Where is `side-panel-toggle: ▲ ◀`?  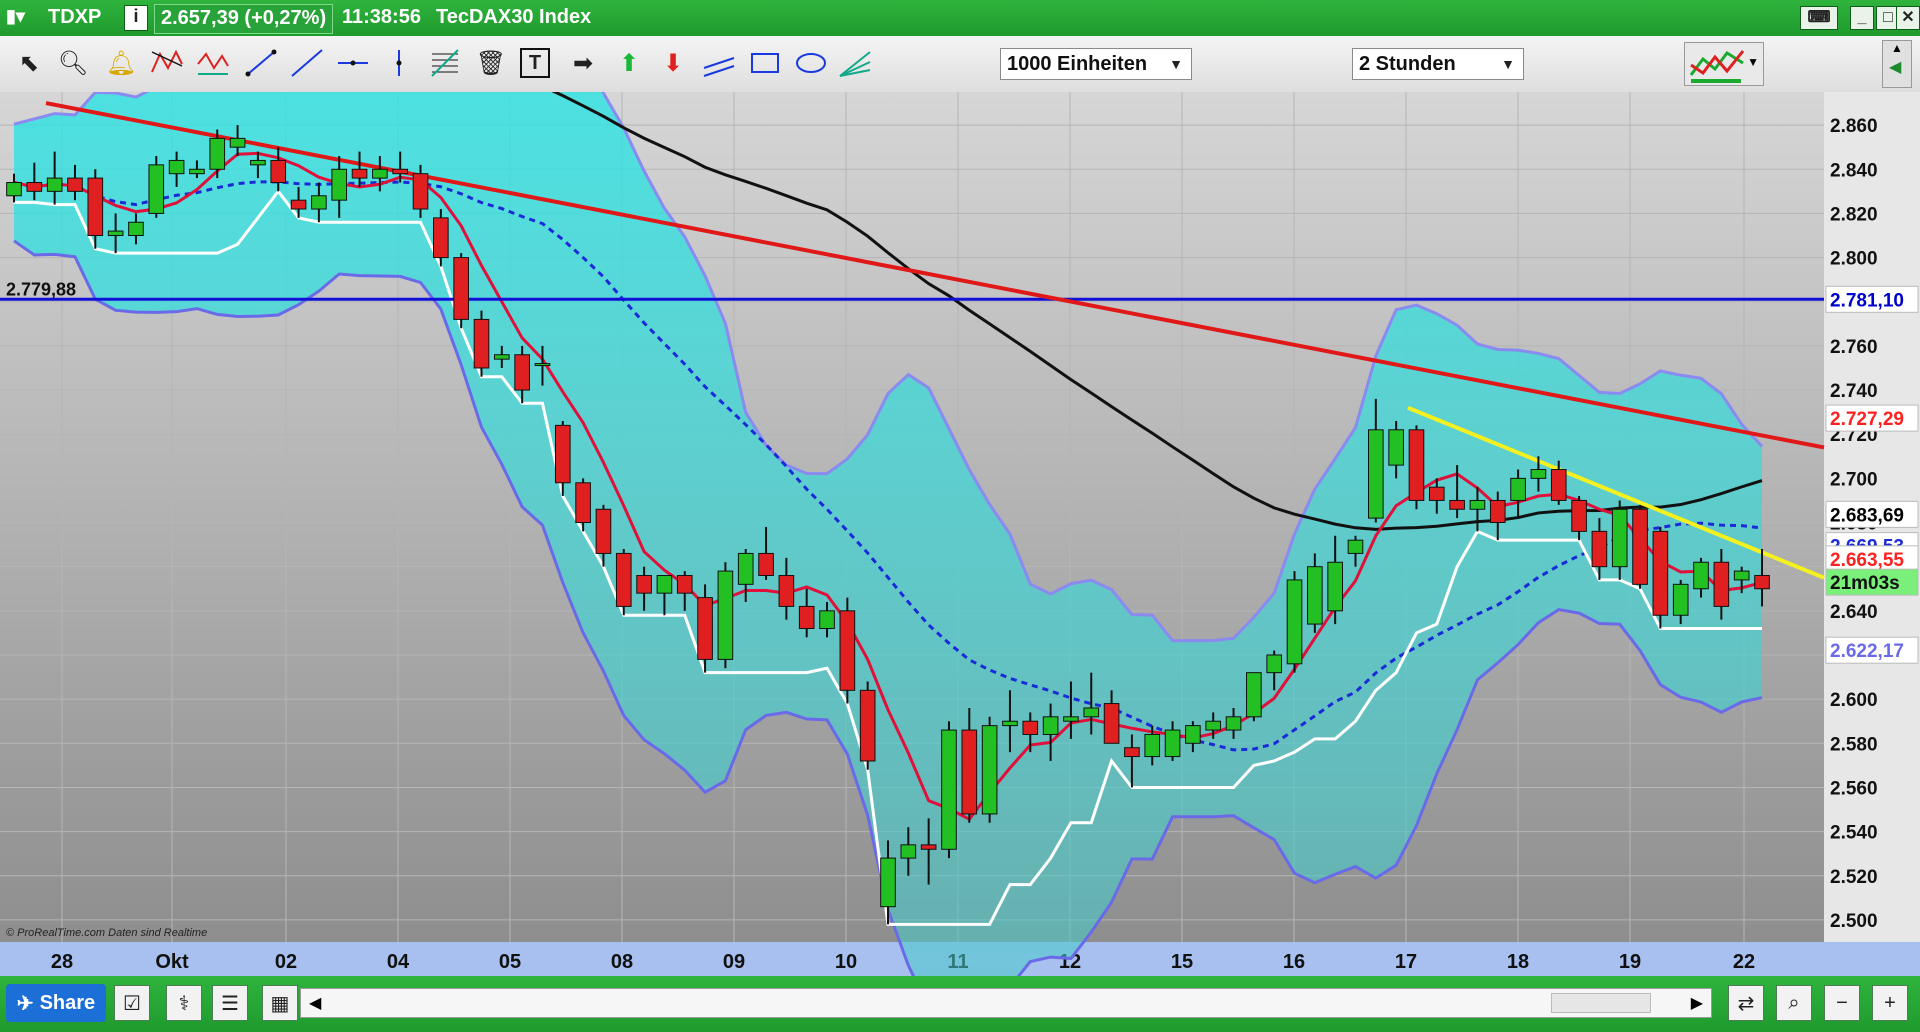
side-panel-toggle: ▲ ◀ is located at coordinates (1897, 64).